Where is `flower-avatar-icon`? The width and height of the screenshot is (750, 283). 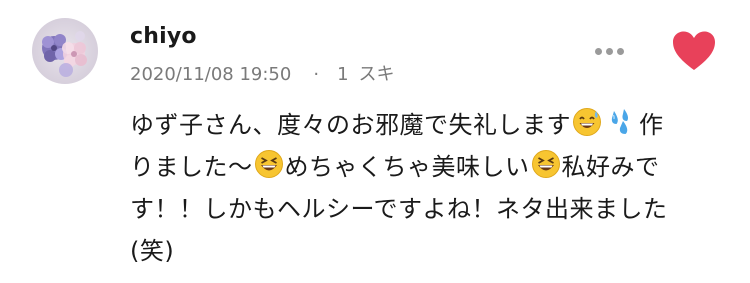 flower-avatar-icon is located at coordinates (64, 54).